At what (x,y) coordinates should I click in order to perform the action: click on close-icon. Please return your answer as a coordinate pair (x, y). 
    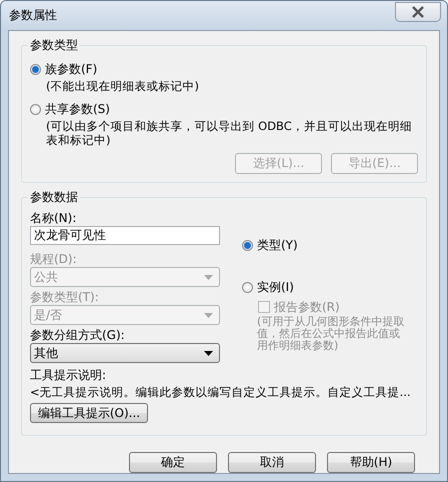
    Looking at the image, I should click on (418, 12).